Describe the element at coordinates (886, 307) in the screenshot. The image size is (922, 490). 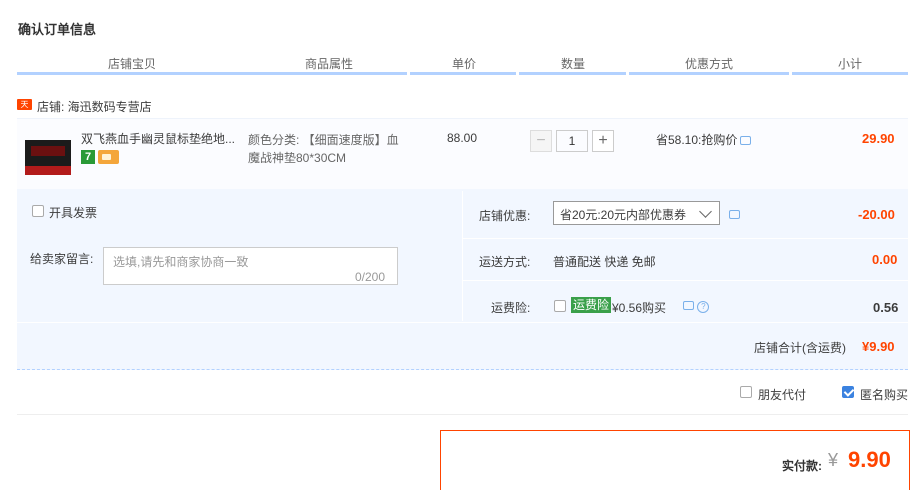
I see `insurance-amount: 0.56` at that location.